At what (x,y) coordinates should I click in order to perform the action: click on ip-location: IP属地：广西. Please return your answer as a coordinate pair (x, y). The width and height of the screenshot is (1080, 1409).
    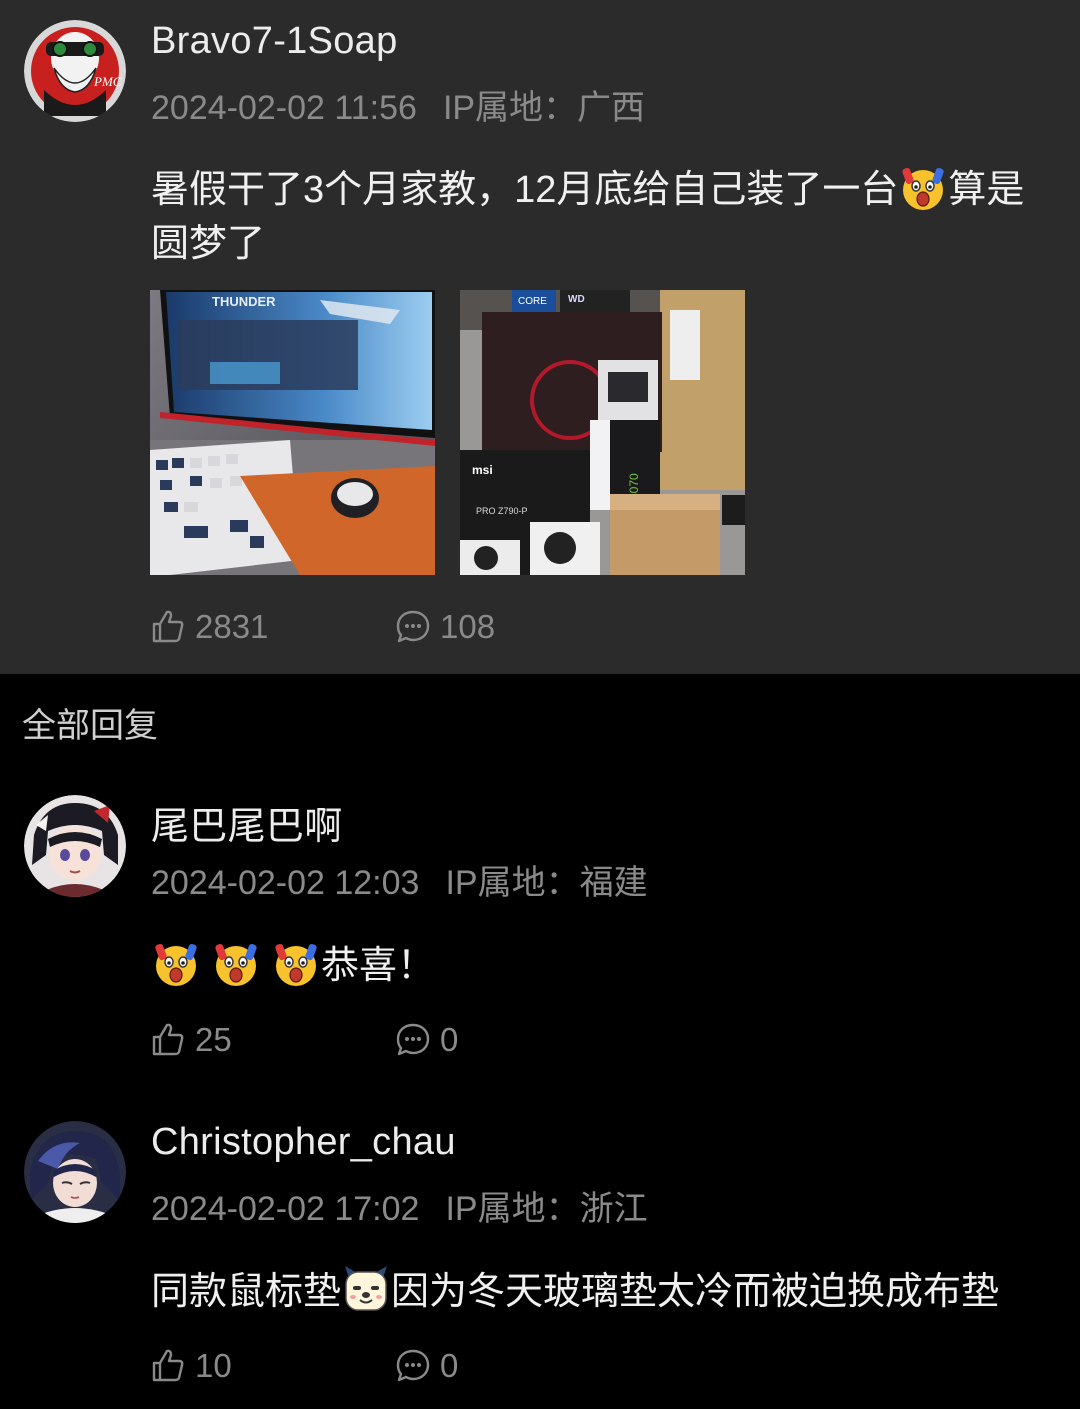
    Looking at the image, I should click on (544, 108).